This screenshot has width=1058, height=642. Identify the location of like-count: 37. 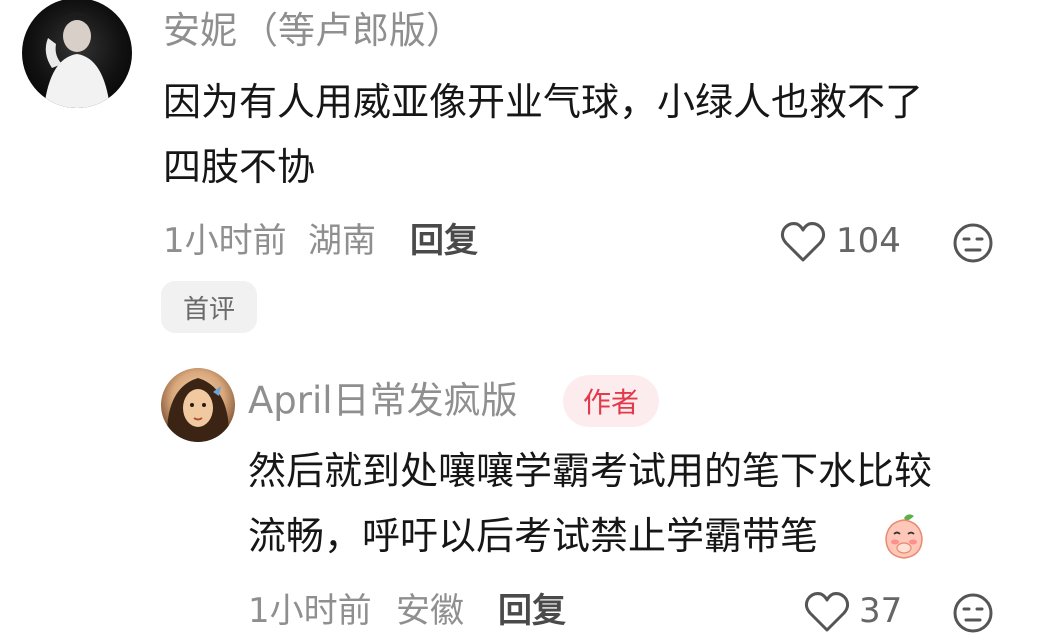
(881, 611).